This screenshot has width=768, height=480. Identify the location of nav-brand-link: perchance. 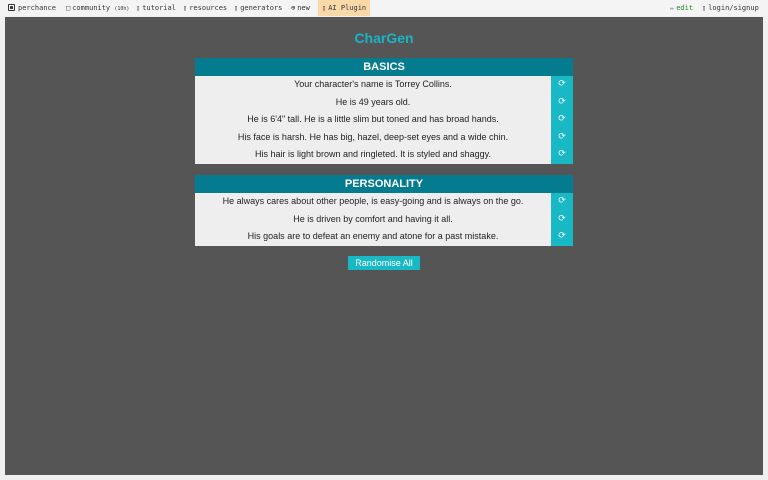
(32, 8).